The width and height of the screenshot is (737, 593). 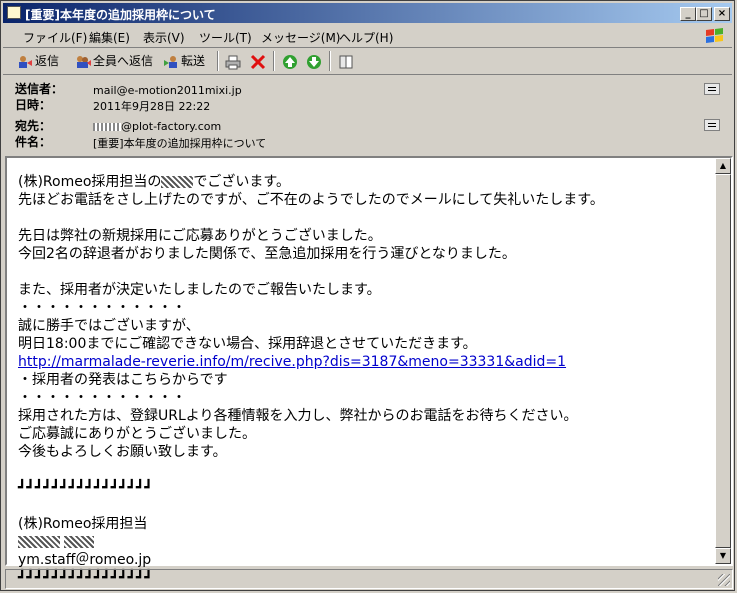 I want to click on vertical-scrollbar: ▲ ▼, so click(x=723, y=361).